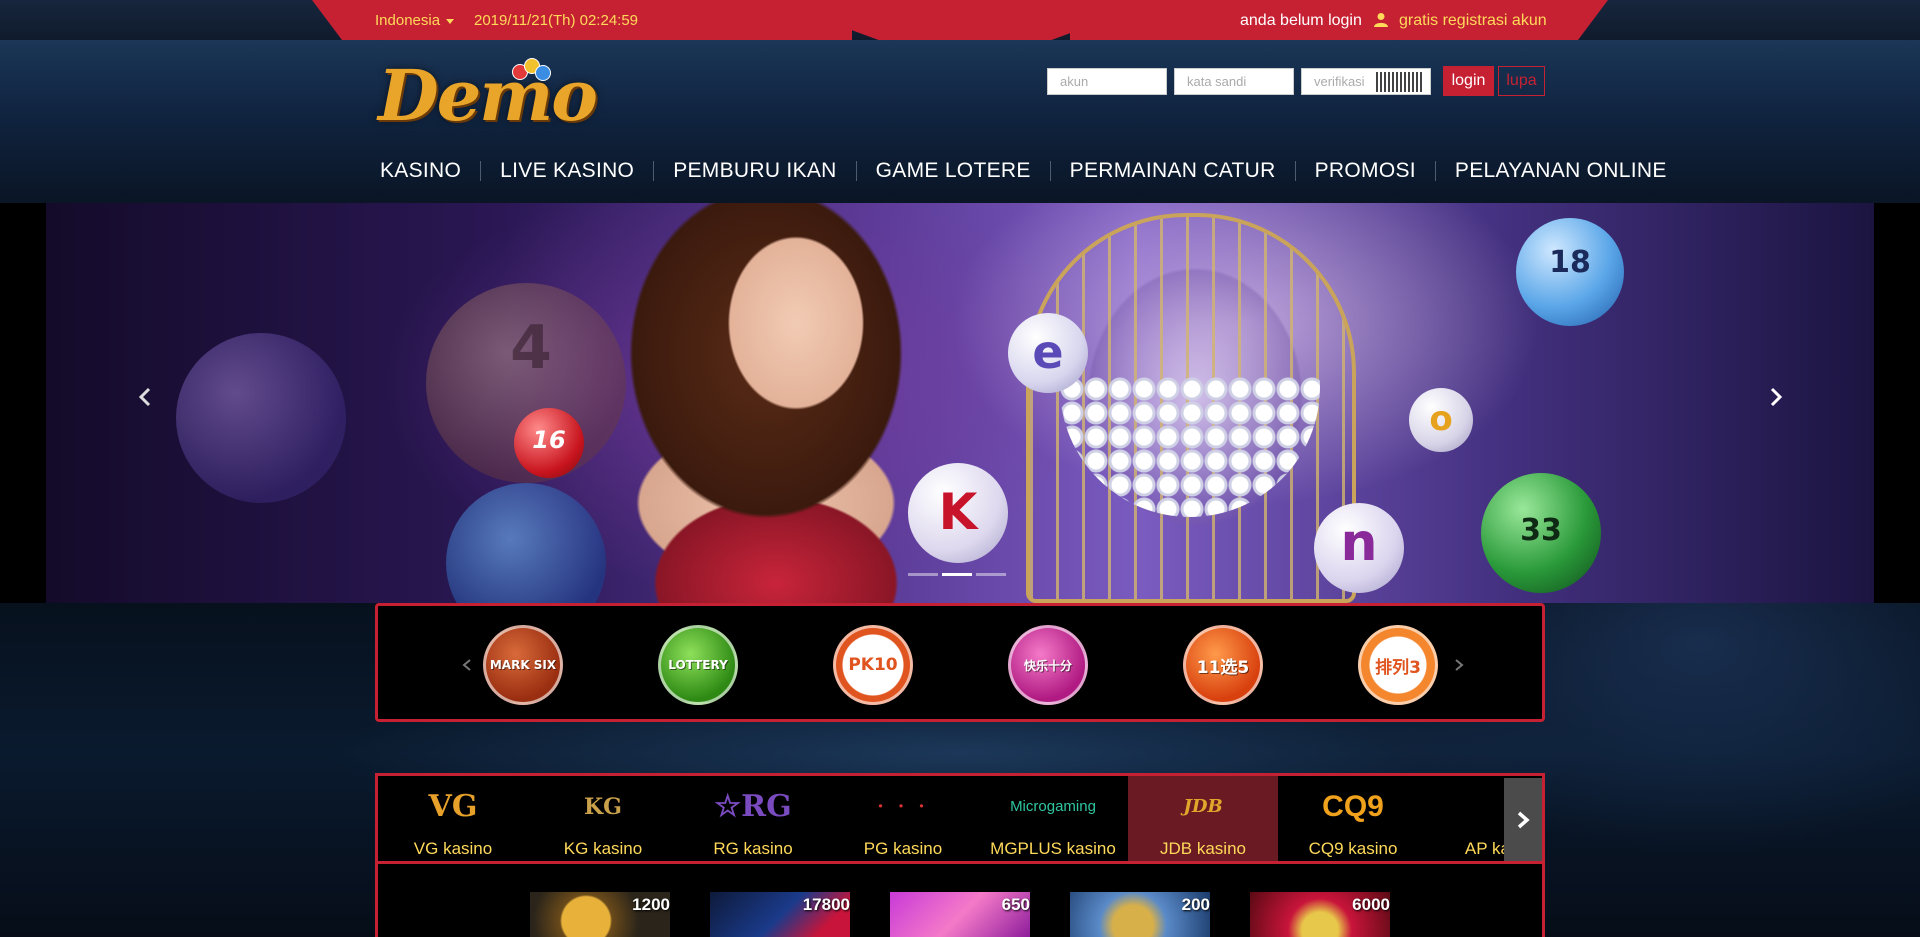 The height and width of the screenshot is (937, 1920). Describe the element at coordinates (453, 806) in the screenshot. I see `vg-logo-icon: VG` at that location.